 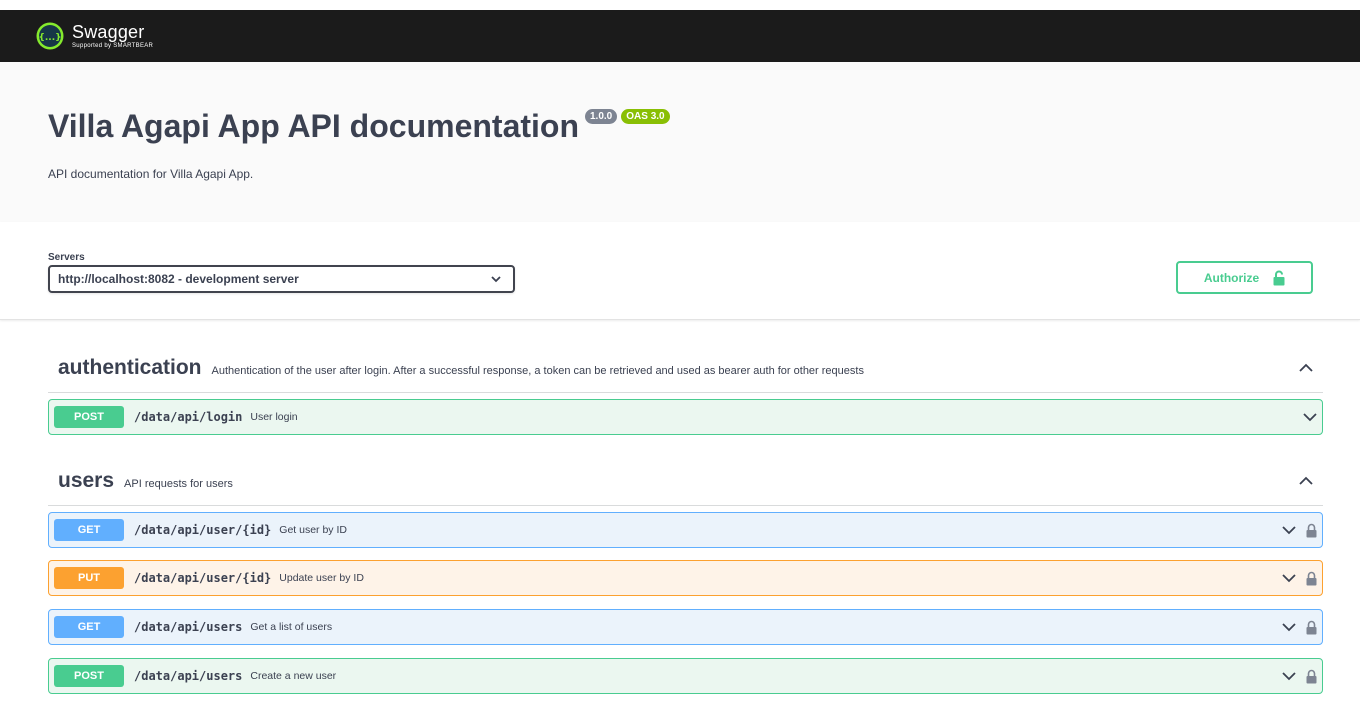 I want to click on brand-name: Swagger, so click(x=108, y=32).